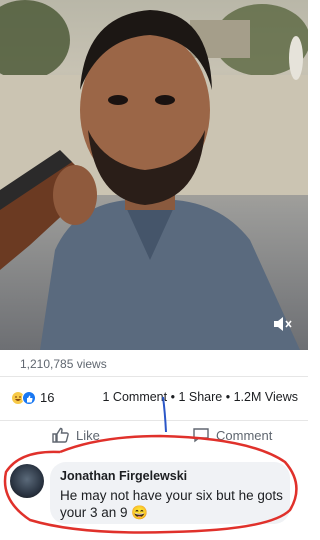 Image resolution: width=320 pixels, height=540 pixels. Describe the element at coordinates (265, 397) in the screenshot. I see `view-count-short: 1.2M Views` at that location.